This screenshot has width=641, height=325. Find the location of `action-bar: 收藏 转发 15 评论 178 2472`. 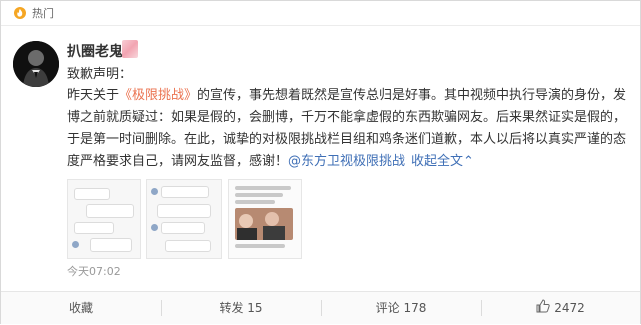

action-bar: 收藏 转发 15 评论 178 2472 is located at coordinates (320, 307).